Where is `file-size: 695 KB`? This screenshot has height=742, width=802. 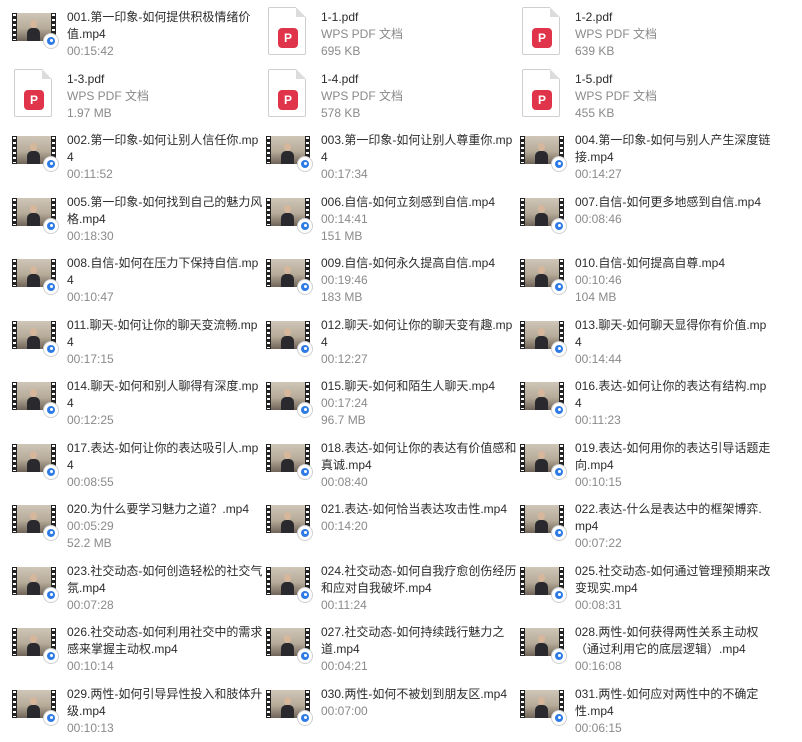
file-size: 695 KB is located at coordinates (341, 51).